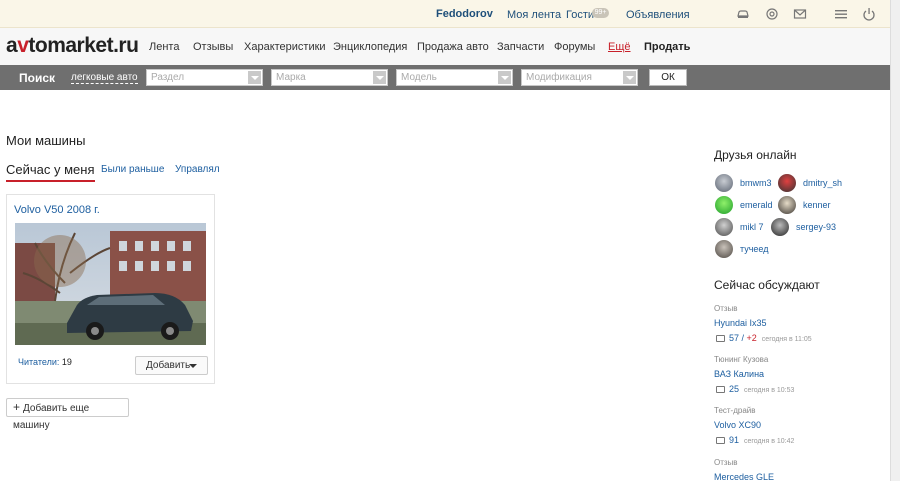  I want to click on car-photo, so click(110, 284).